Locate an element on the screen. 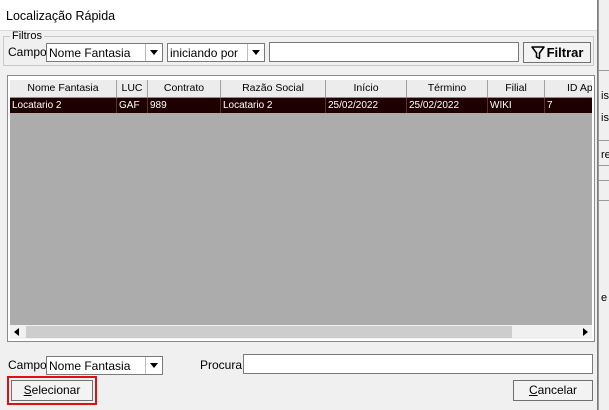 Image resolution: width=609 pixels, height=410 pixels. procura-label: Procura: is located at coordinates (223, 365).